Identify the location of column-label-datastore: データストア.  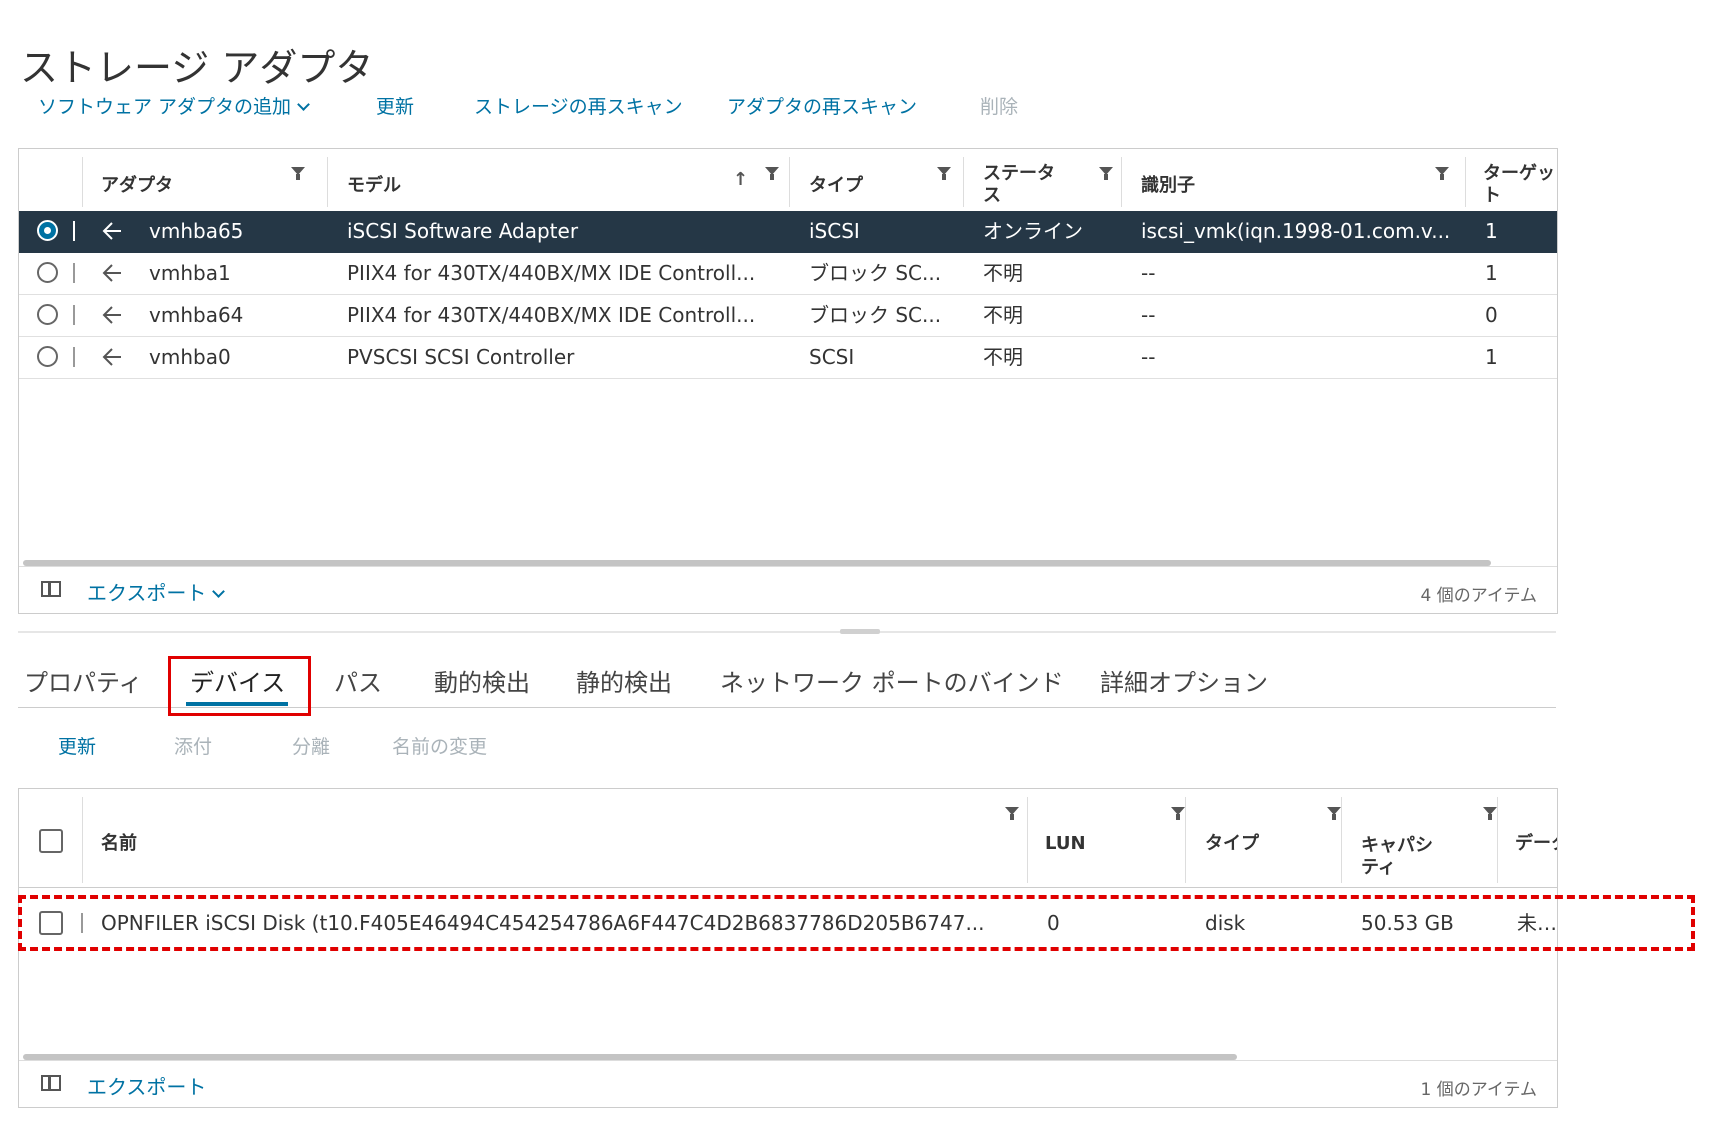
(1536, 843).